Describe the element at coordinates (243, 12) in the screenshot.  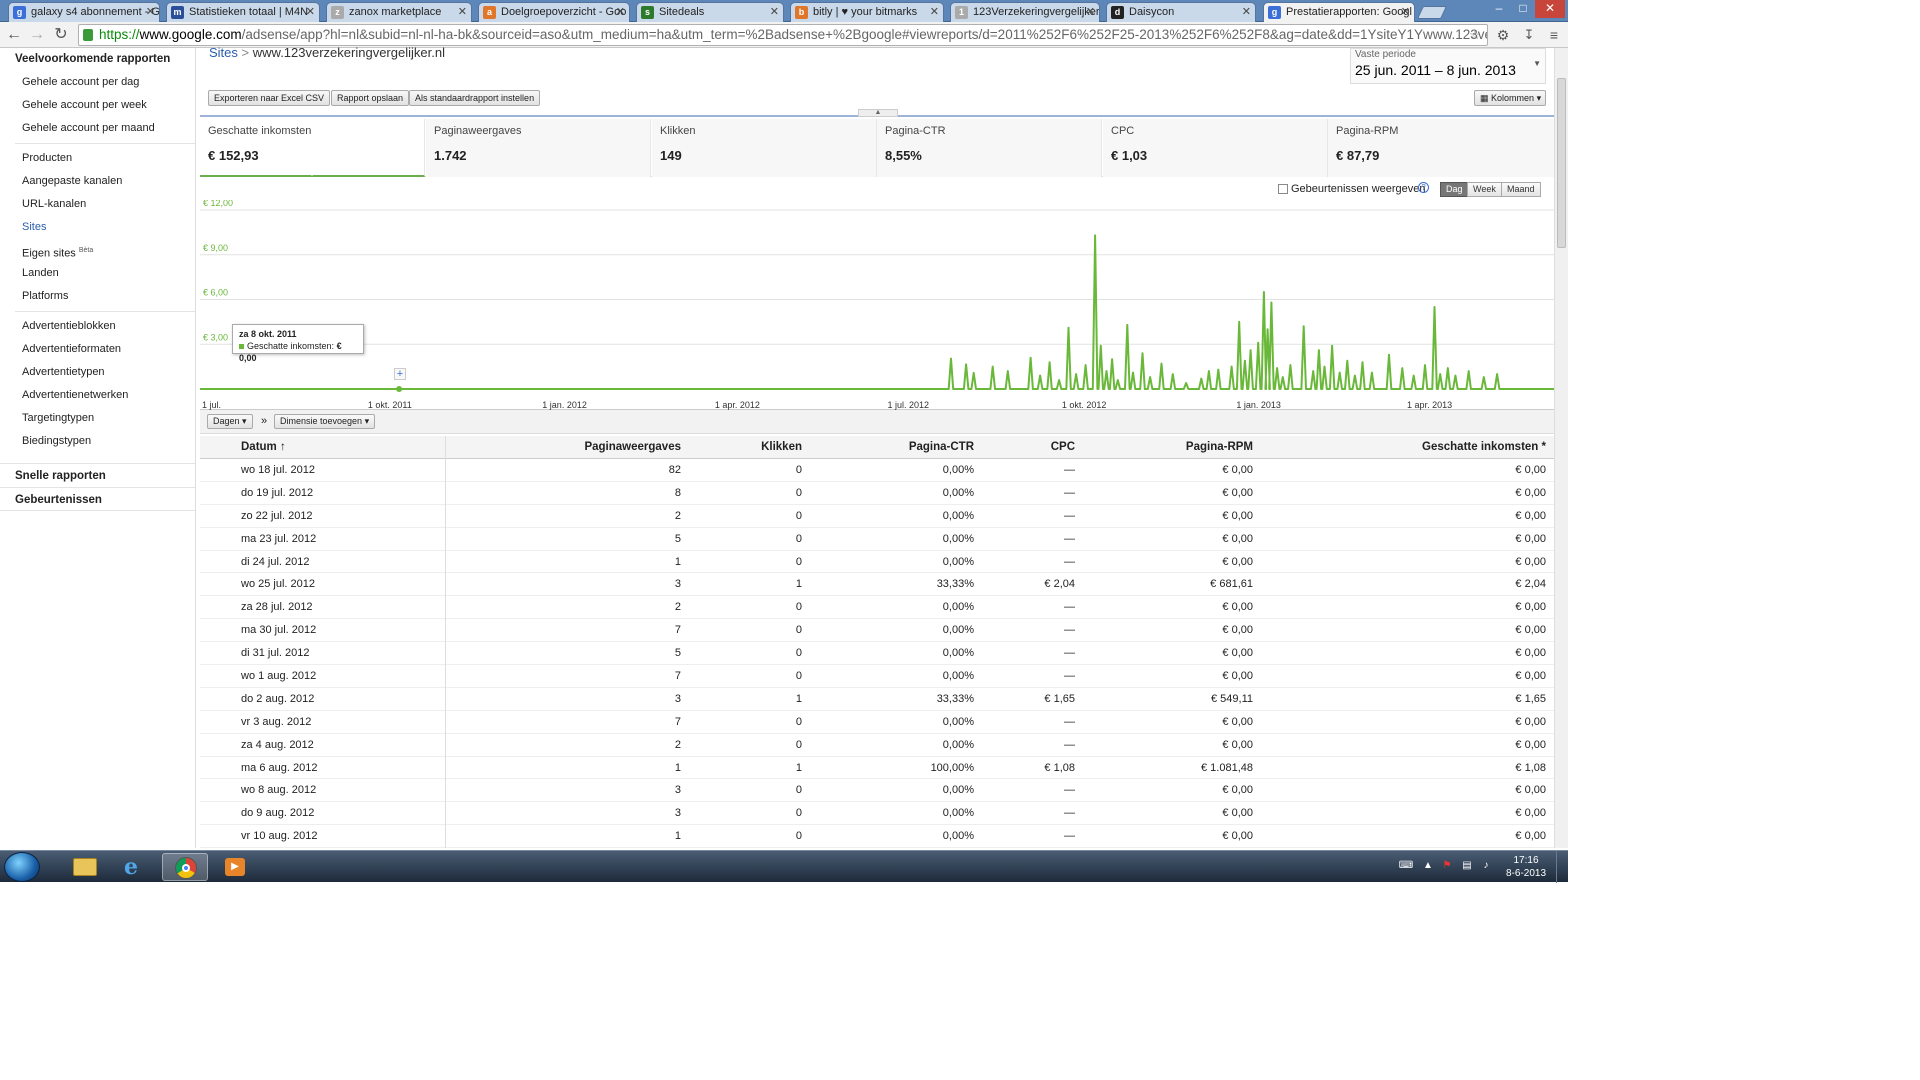
I see `browser-tab: m Statistieken totaal | M4N ✕` at that location.